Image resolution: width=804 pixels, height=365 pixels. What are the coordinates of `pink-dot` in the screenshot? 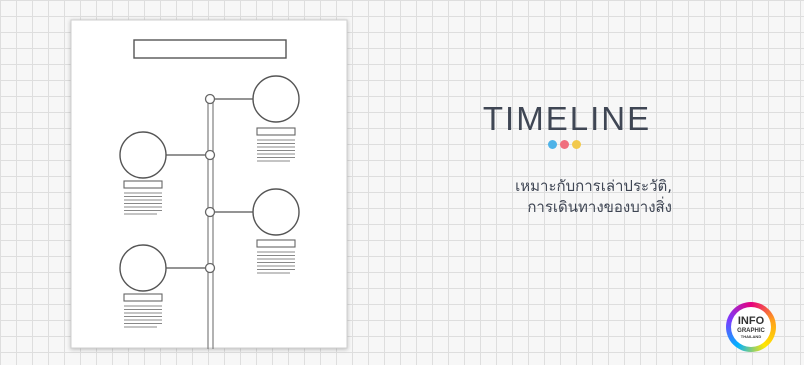 It's located at (564, 144).